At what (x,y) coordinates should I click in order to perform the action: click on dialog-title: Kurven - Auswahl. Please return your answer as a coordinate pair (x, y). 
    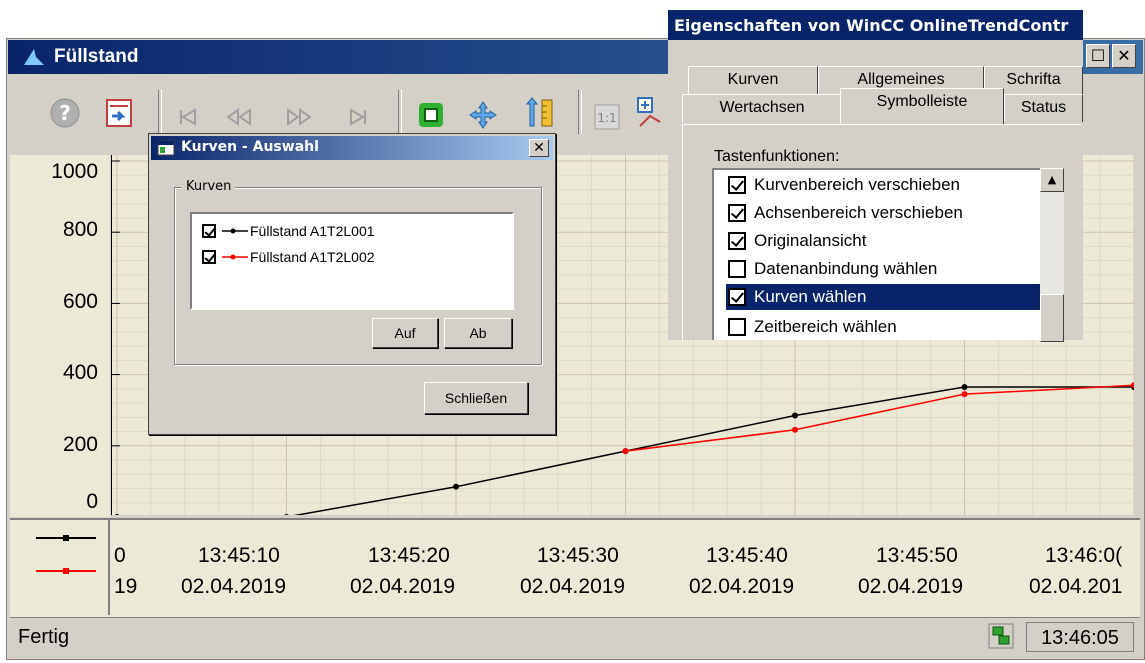
    Looking at the image, I should click on (250, 147).